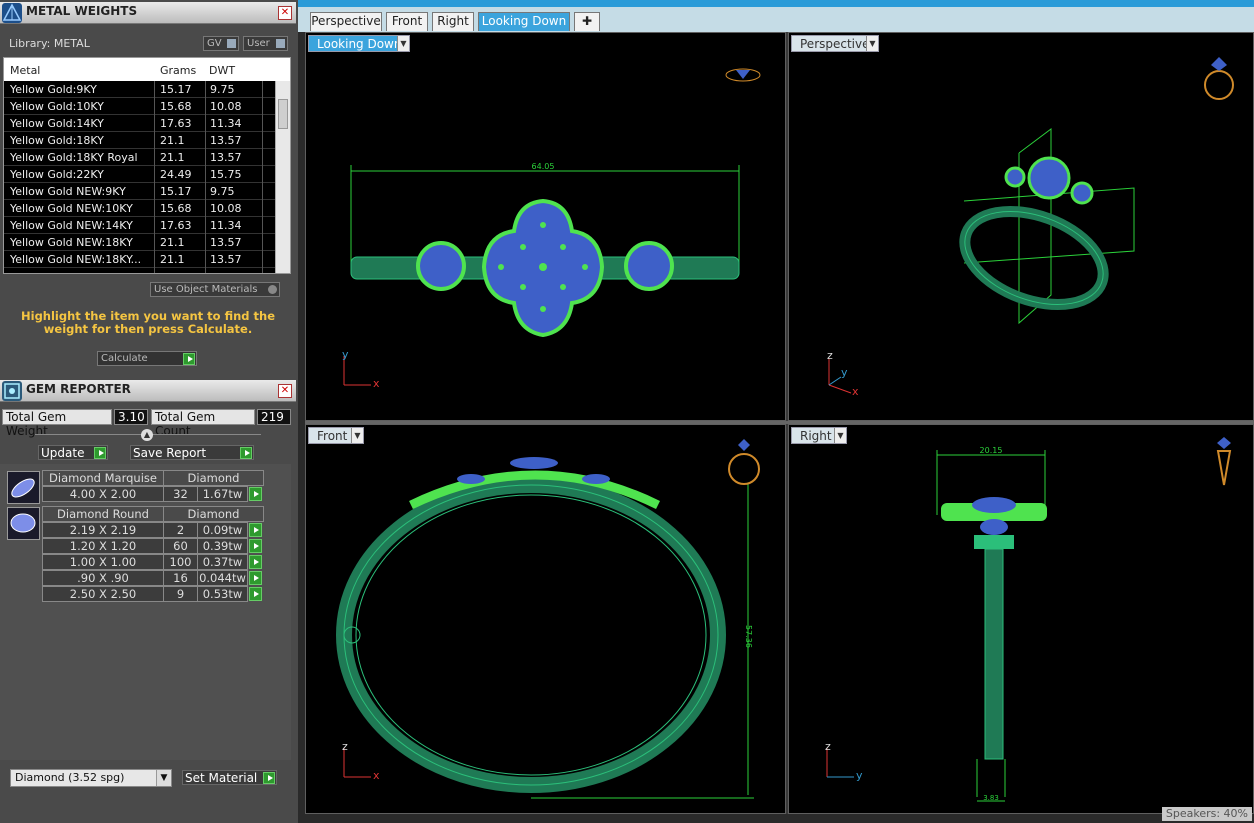 This screenshot has height=823, width=1254. I want to click on metal-weights-header: METAL WEIGHTS ✕, so click(148, 13).